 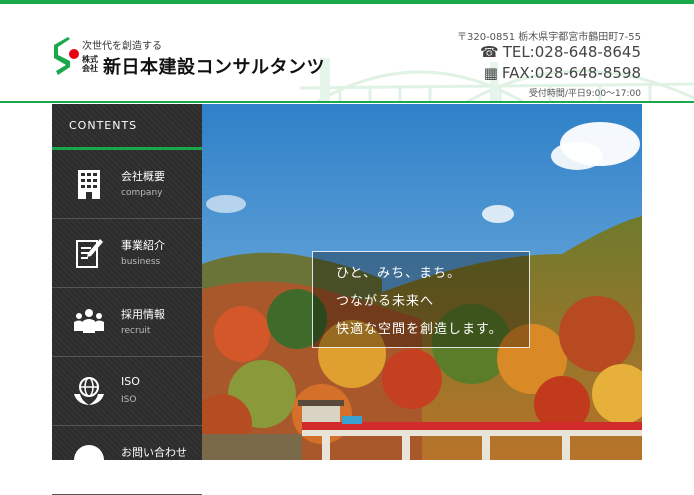 I want to click on sidebar-item-iso: ISO ISO, so click(x=127, y=391).